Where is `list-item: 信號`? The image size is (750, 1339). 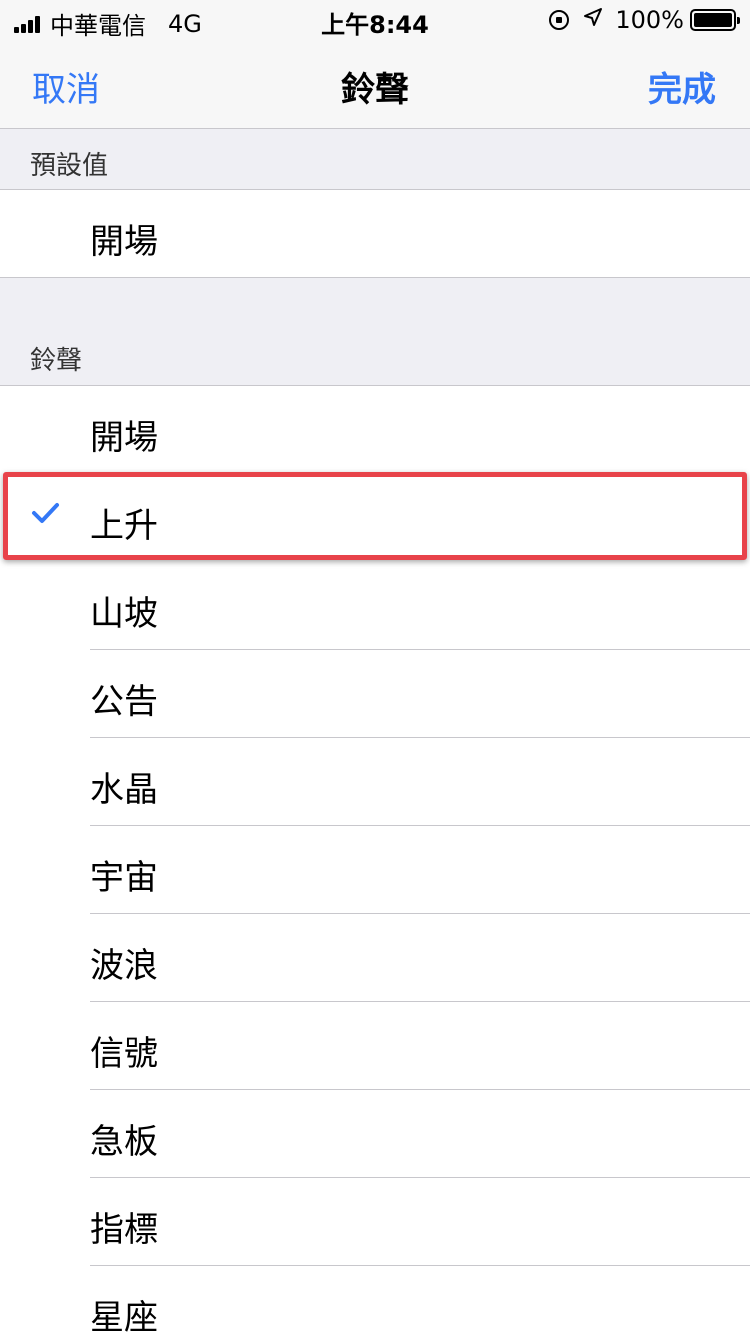 list-item: 信號 is located at coordinates (375, 1046).